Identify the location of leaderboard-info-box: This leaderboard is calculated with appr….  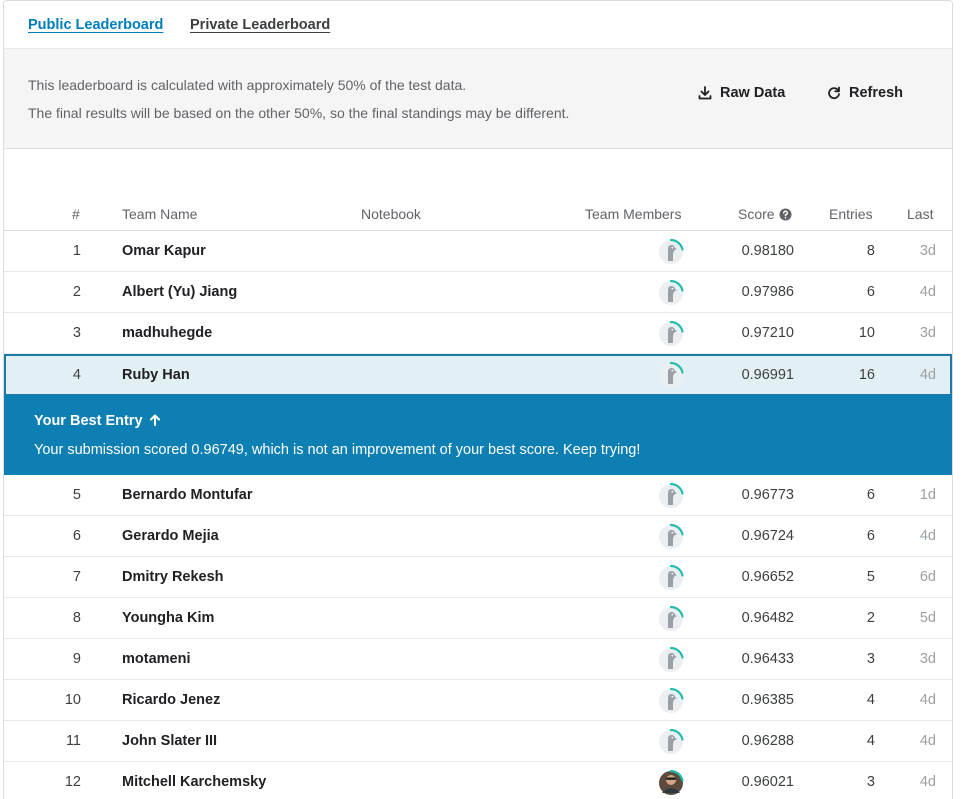
(478, 99).